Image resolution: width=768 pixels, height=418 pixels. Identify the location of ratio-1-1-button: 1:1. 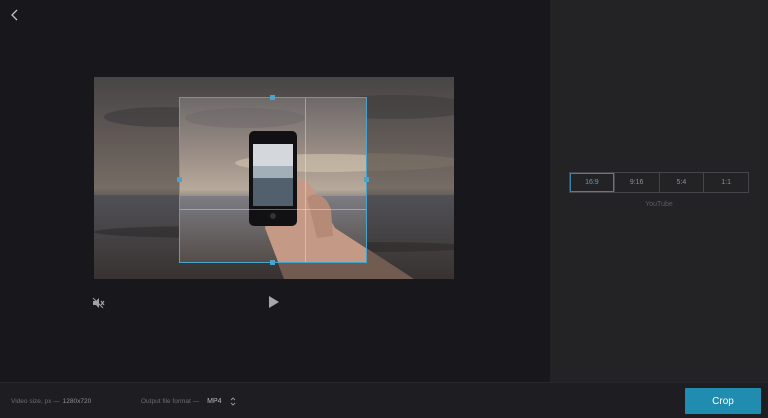
(726, 182).